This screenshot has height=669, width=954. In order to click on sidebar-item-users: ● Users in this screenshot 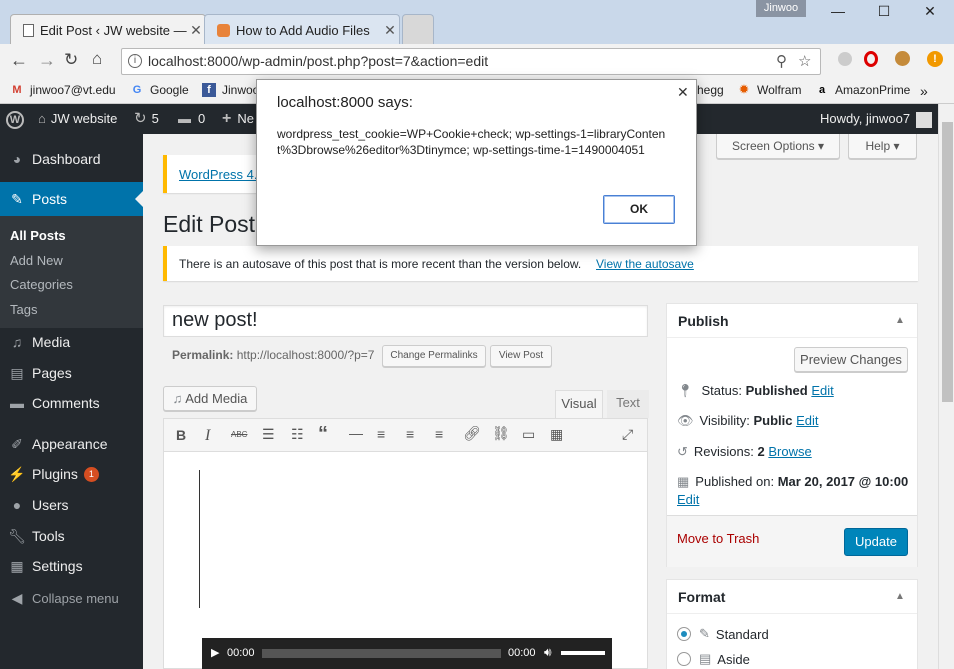, I will do `click(71, 505)`.